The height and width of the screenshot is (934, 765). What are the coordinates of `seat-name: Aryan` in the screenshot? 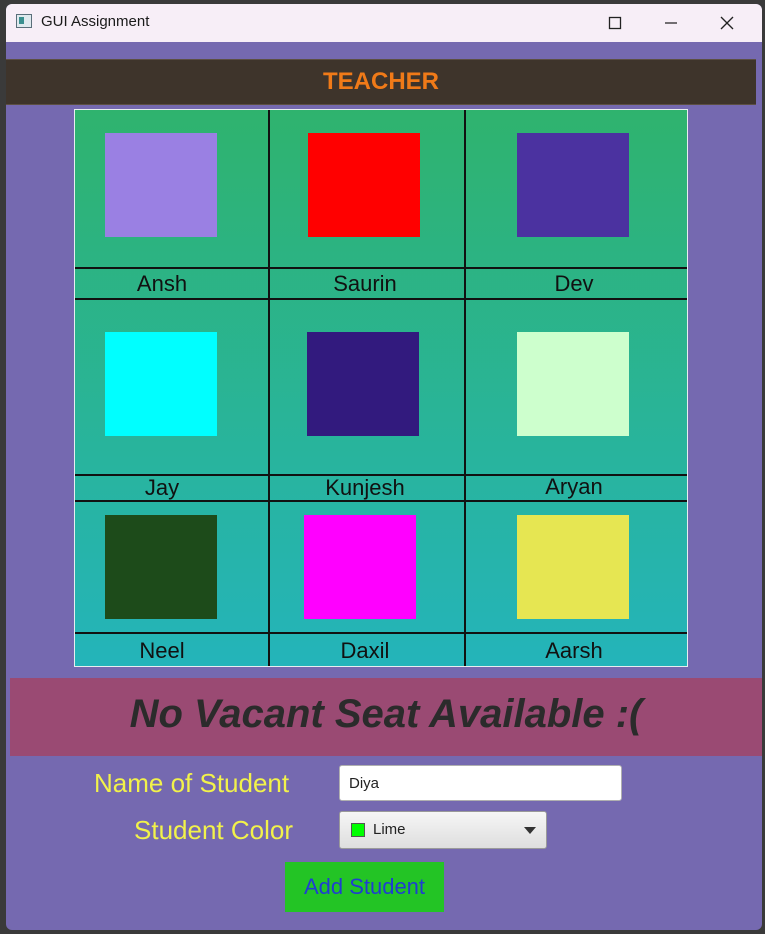 It's located at (574, 486).